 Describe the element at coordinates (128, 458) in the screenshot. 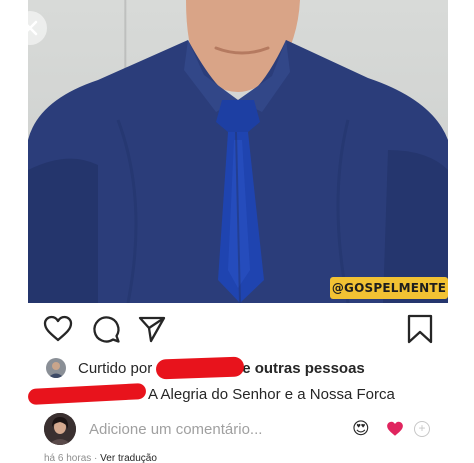

I see `translate-link: Ver tradução` at that location.